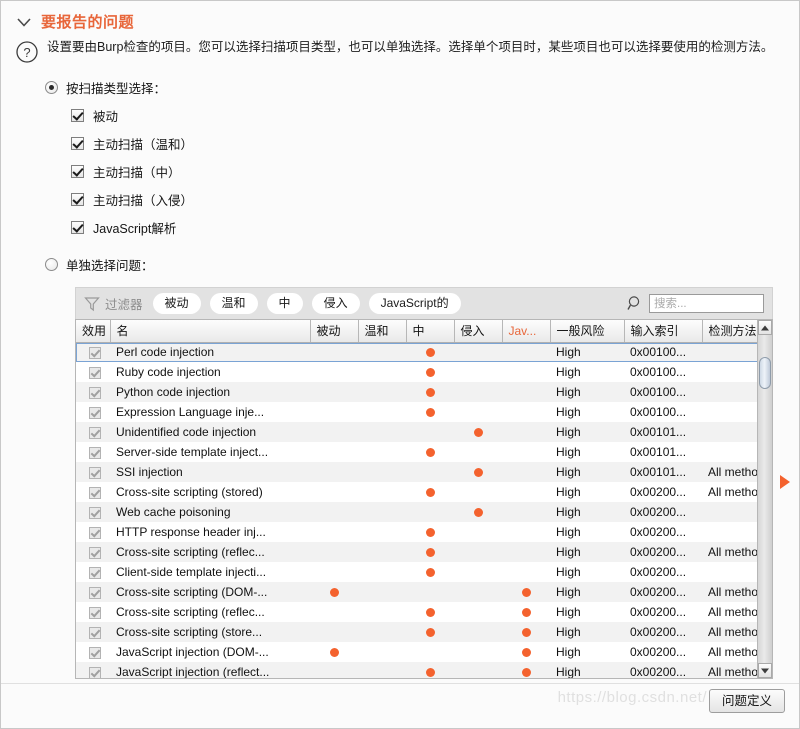  Describe the element at coordinates (24, 22) in the screenshot. I see `chevron-down-icon` at that location.